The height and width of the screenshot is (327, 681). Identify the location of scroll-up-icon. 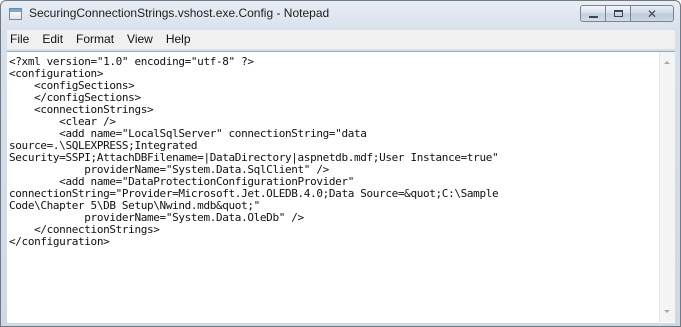
(667, 62).